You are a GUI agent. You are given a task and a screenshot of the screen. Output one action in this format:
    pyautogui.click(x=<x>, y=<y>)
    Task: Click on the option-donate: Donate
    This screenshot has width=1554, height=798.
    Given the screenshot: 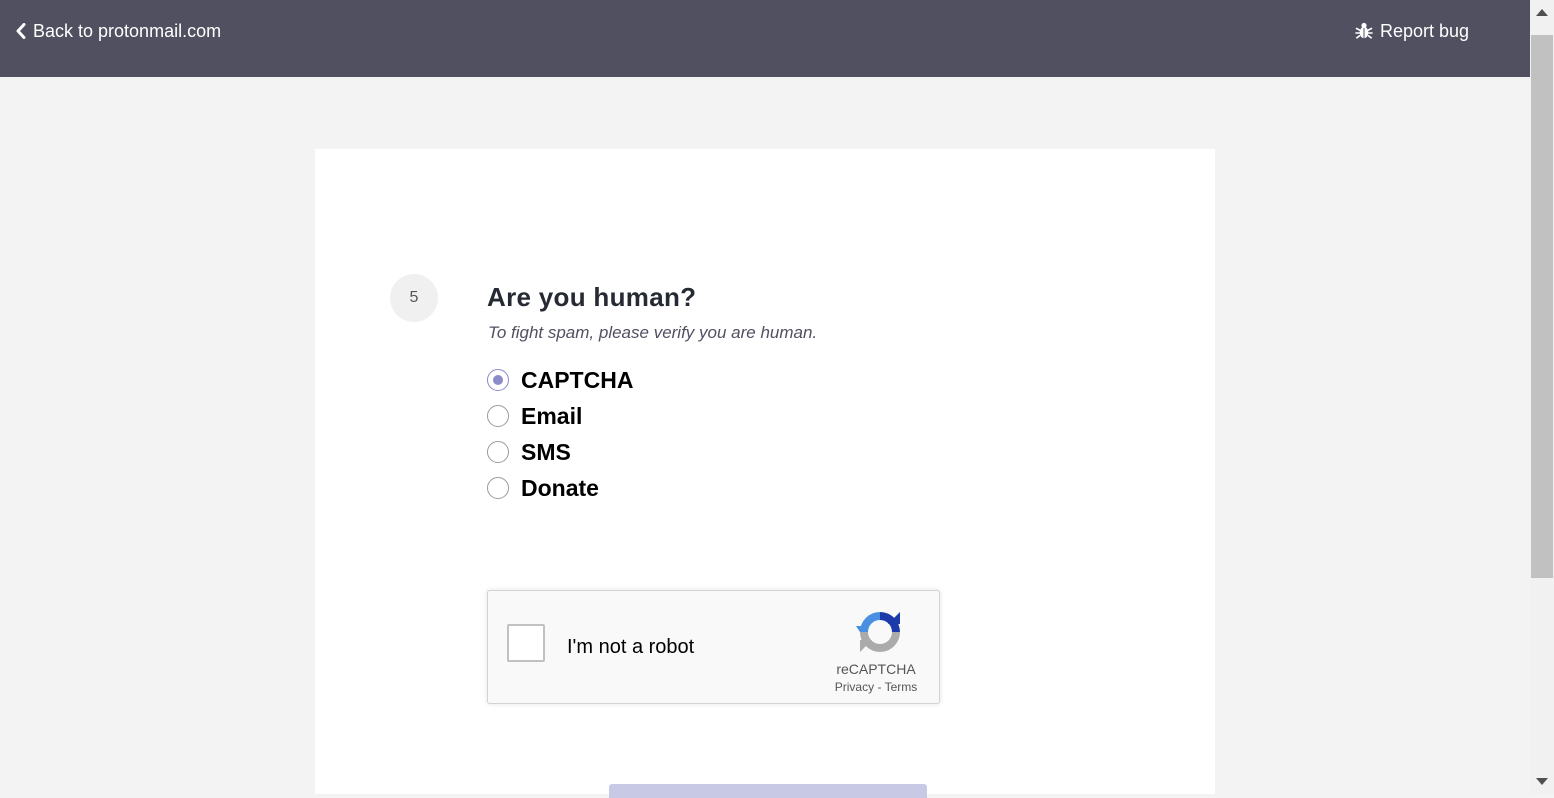 What is the action you would take?
    pyautogui.click(x=543, y=488)
    